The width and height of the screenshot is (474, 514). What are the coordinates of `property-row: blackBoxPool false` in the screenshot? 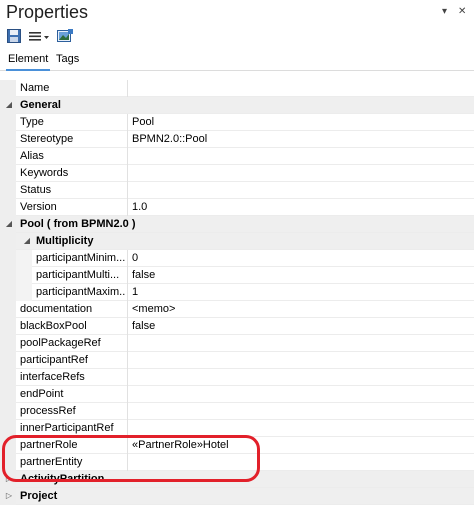 It's located at (237, 326).